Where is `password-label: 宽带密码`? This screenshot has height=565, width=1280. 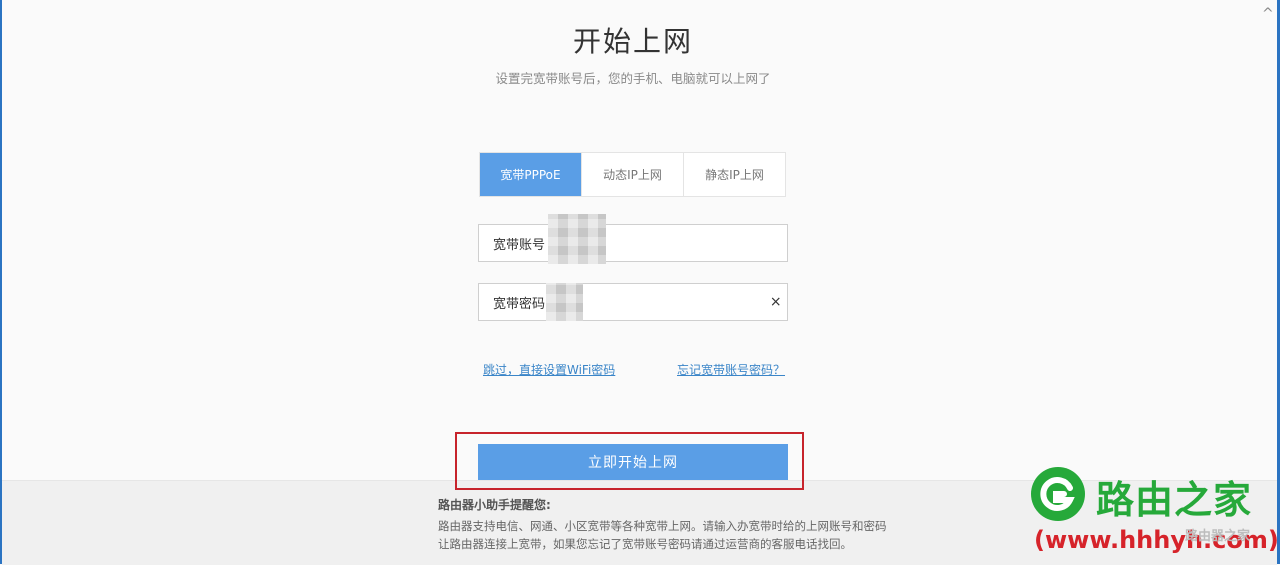
password-label: 宽带密码 is located at coordinates (519, 304).